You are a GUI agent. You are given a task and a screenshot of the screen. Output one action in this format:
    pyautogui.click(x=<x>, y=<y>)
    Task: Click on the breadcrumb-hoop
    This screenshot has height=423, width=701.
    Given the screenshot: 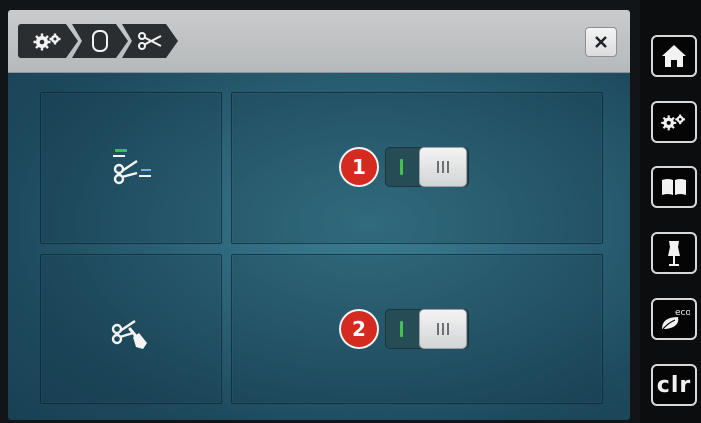 What is the action you would take?
    pyautogui.click(x=100, y=41)
    